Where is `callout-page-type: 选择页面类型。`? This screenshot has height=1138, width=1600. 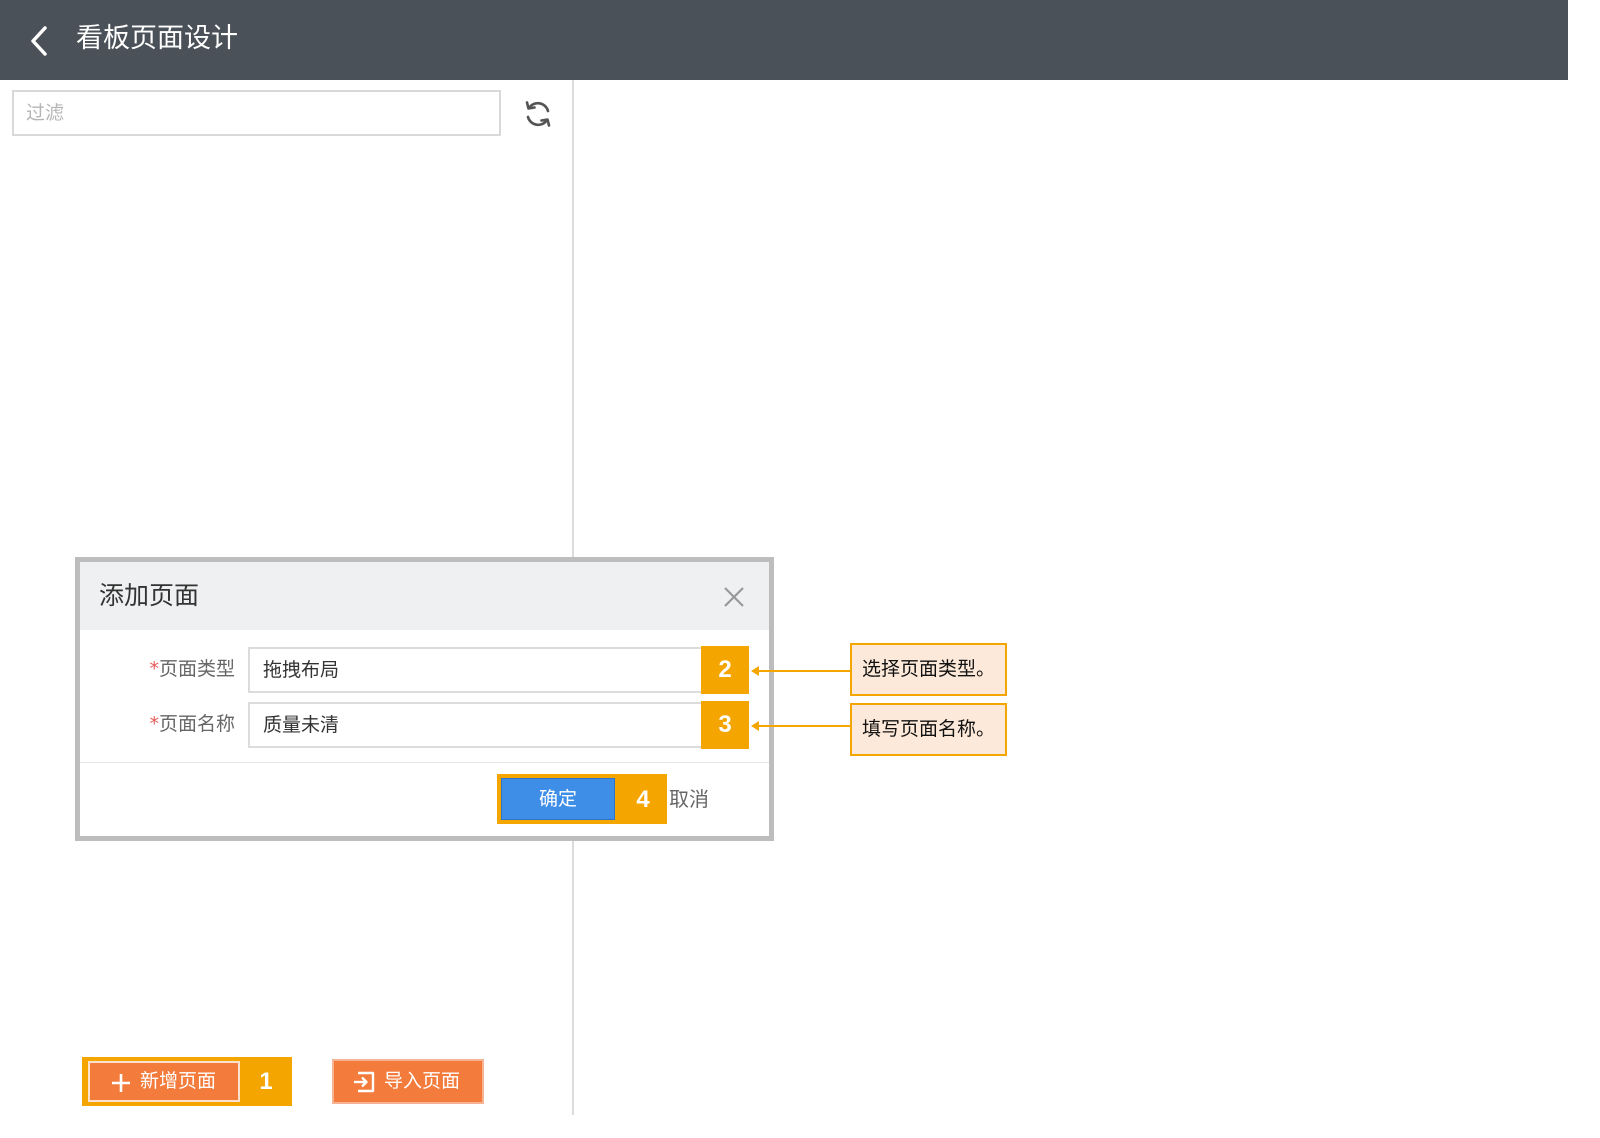 callout-page-type: 选择页面类型。 is located at coordinates (928, 669).